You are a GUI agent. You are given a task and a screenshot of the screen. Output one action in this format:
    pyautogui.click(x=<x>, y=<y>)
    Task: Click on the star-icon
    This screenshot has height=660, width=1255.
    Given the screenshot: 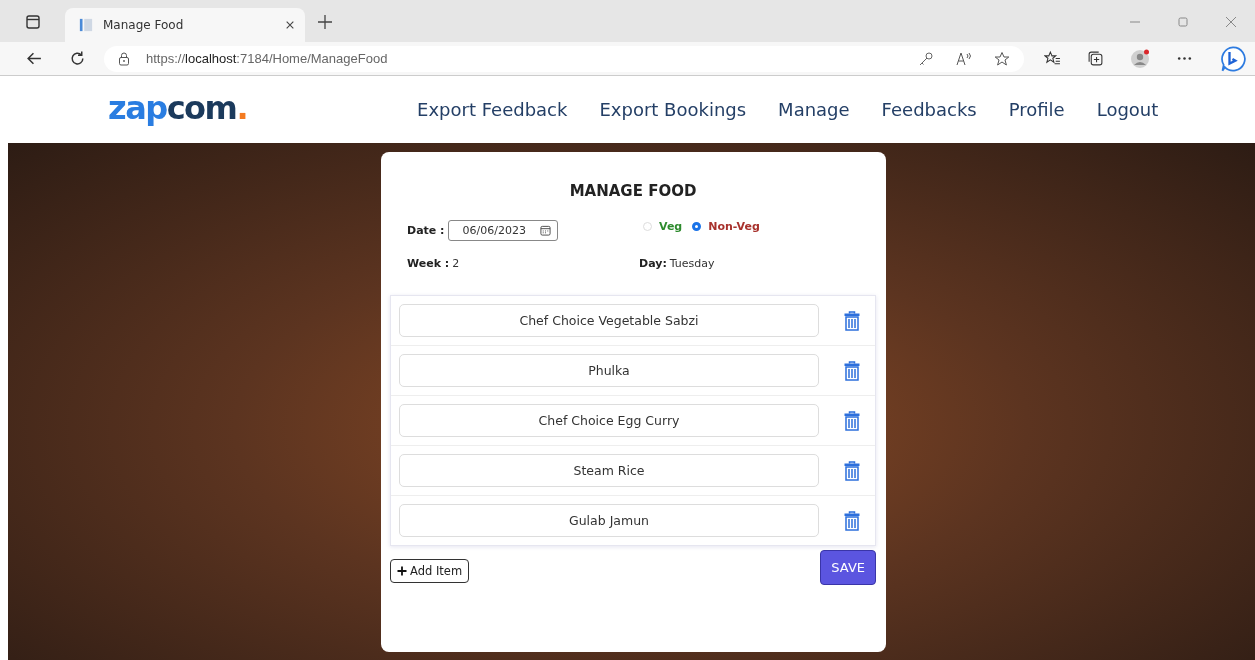 What is the action you would take?
    pyautogui.click(x=1002, y=58)
    